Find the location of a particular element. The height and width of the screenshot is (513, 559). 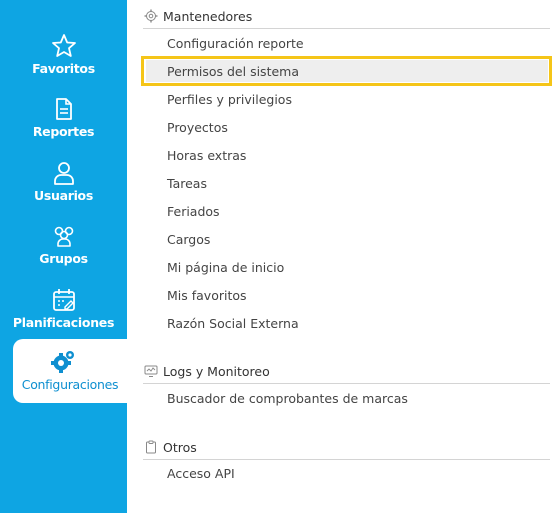

sidebar-item-reportes: Reportes is located at coordinates (63, 126).